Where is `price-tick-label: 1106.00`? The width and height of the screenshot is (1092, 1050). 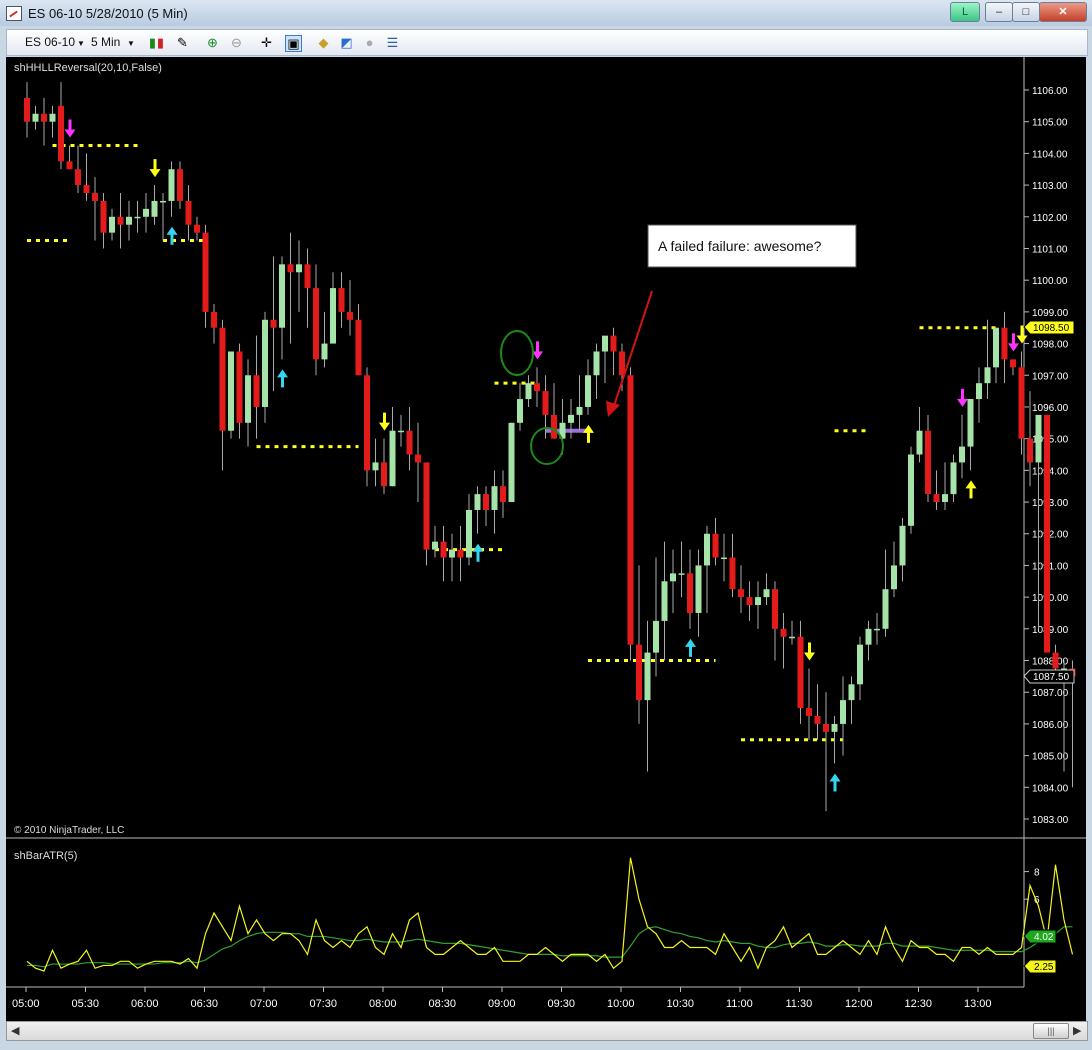
price-tick-label: 1106.00 is located at coordinates (1050, 91).